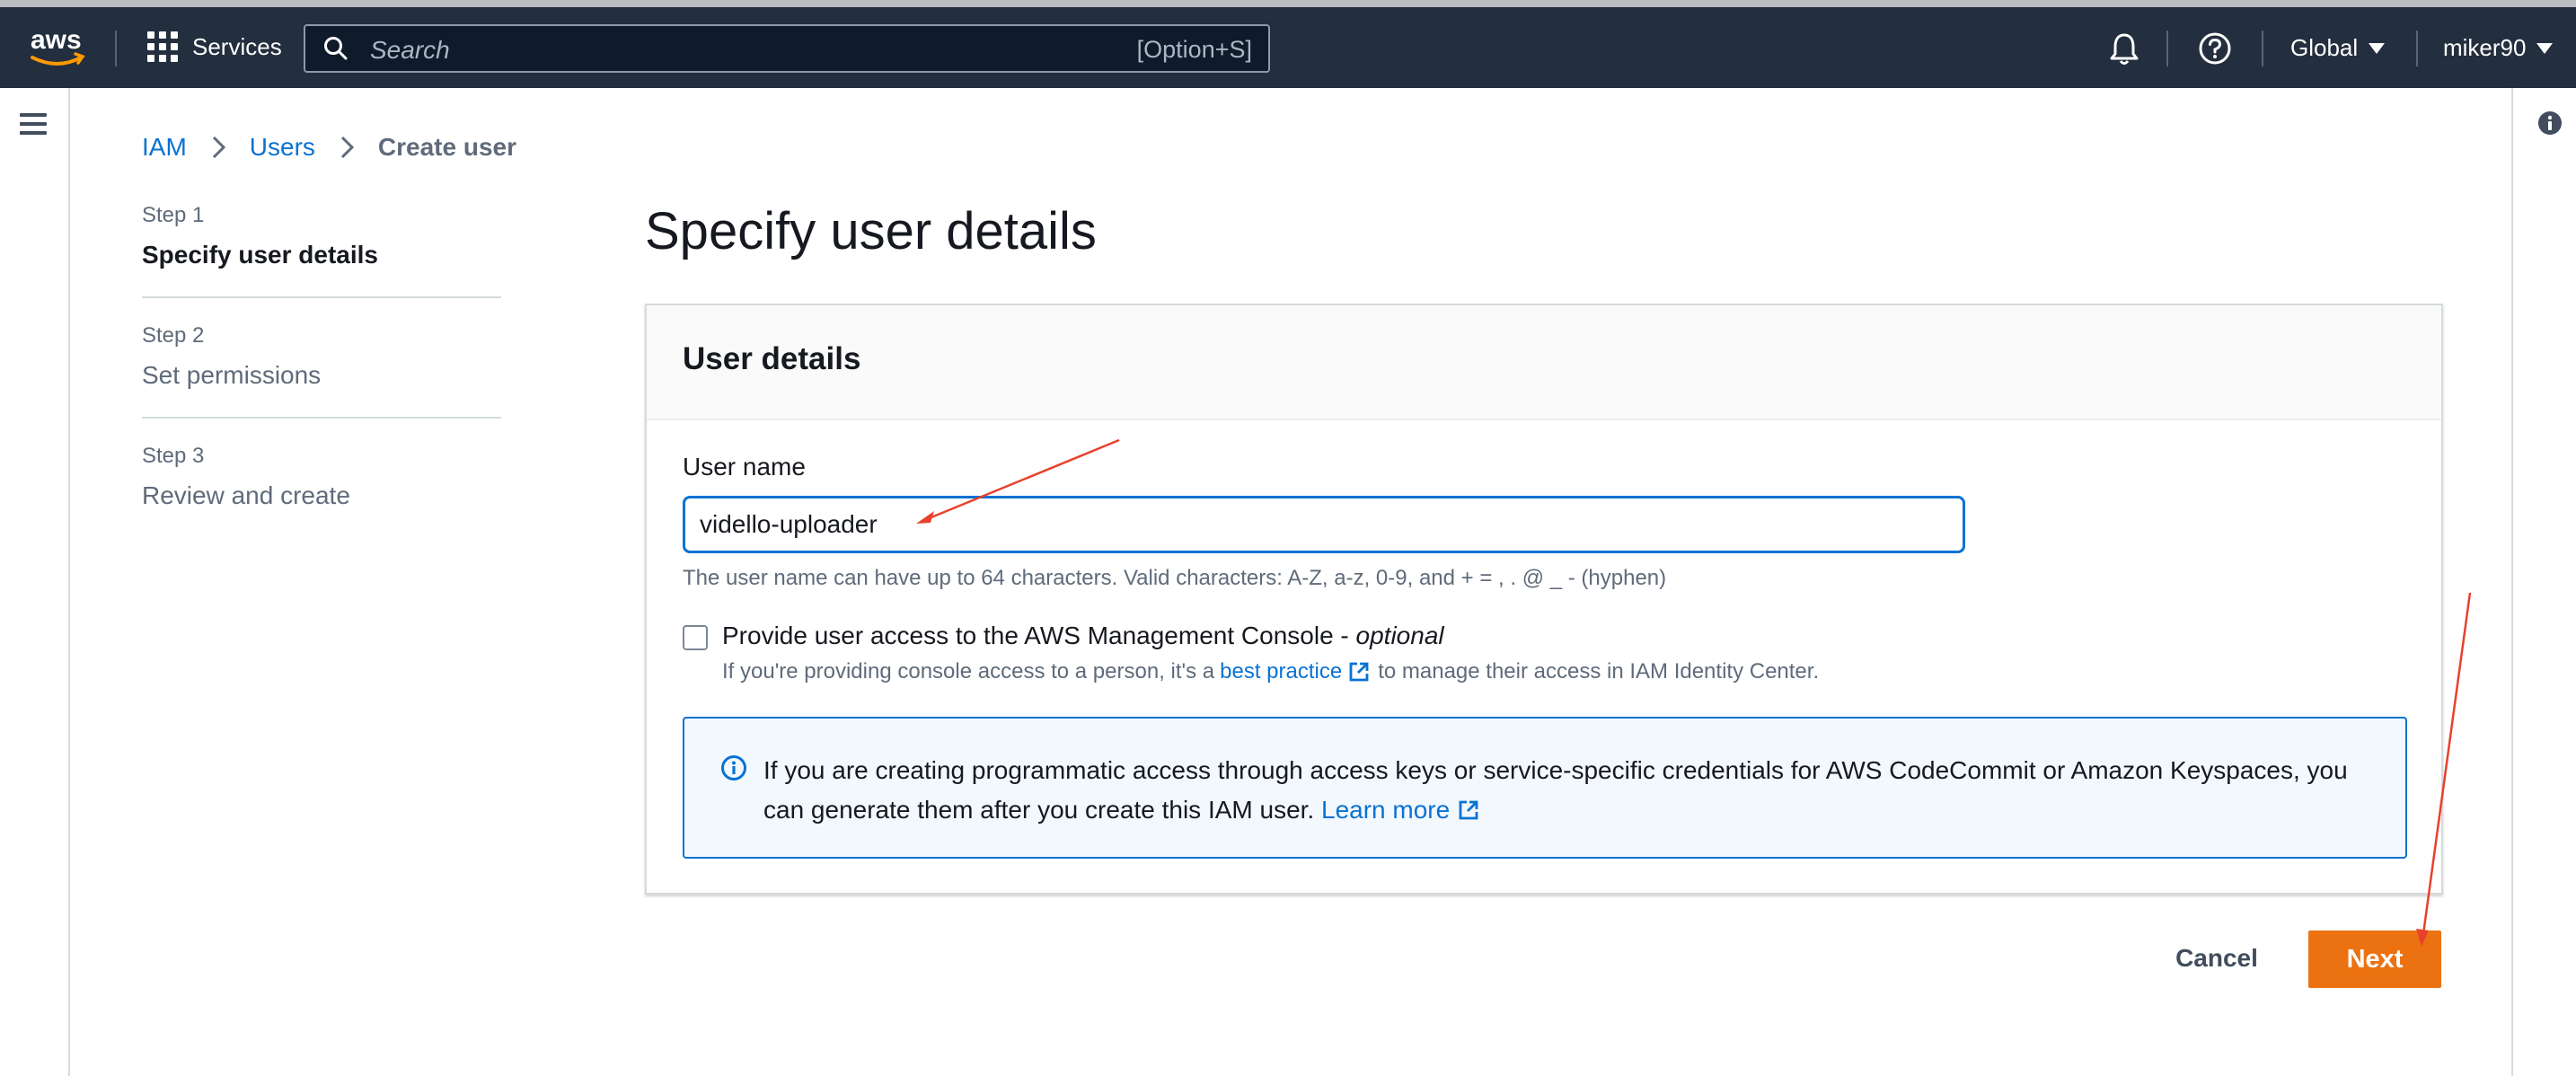  I want to click on breadcrumb-link-users: Users, so click(282, 147).